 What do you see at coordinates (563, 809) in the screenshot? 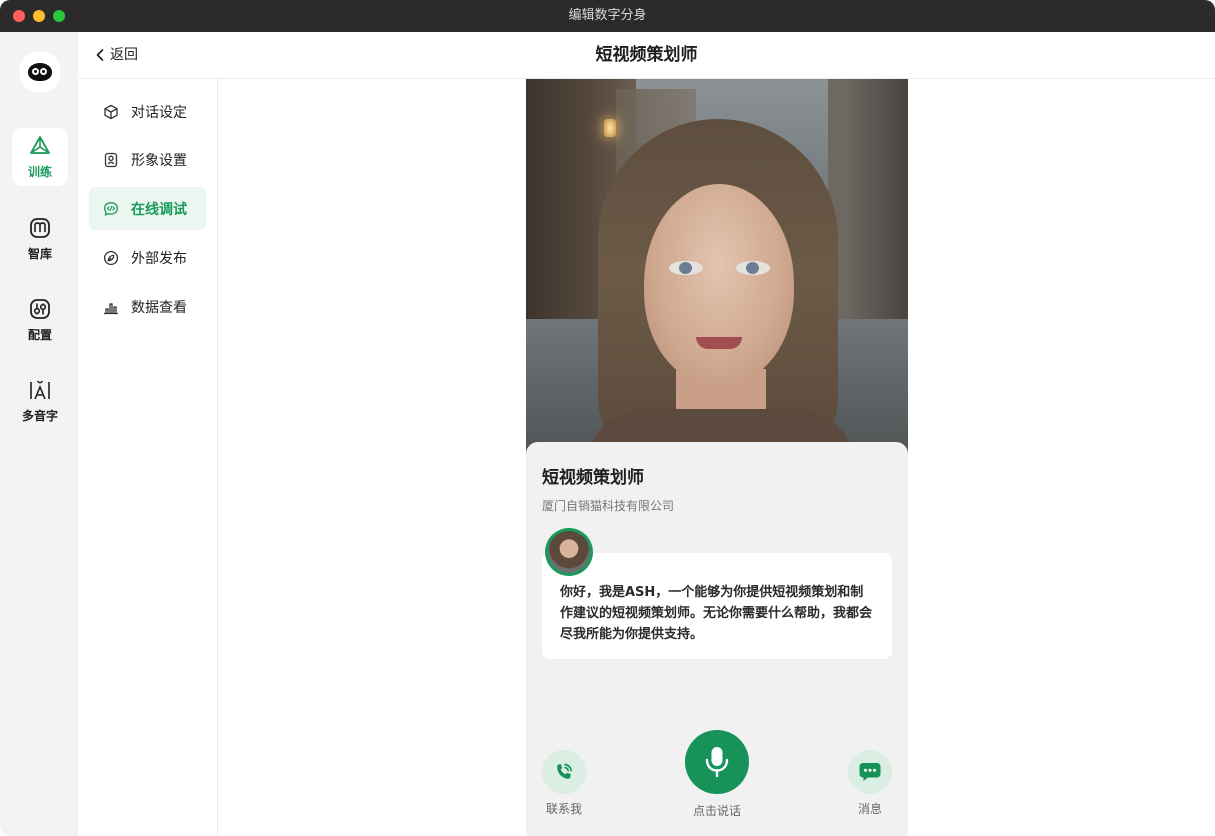
I see `contact-me-label: 联系我` at bounding box center [563, 809].